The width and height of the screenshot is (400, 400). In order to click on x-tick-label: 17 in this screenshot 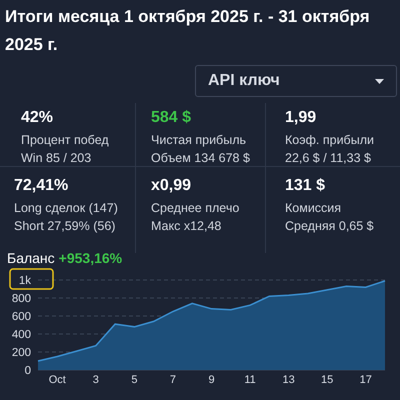, I will do `click(366, 379)`.